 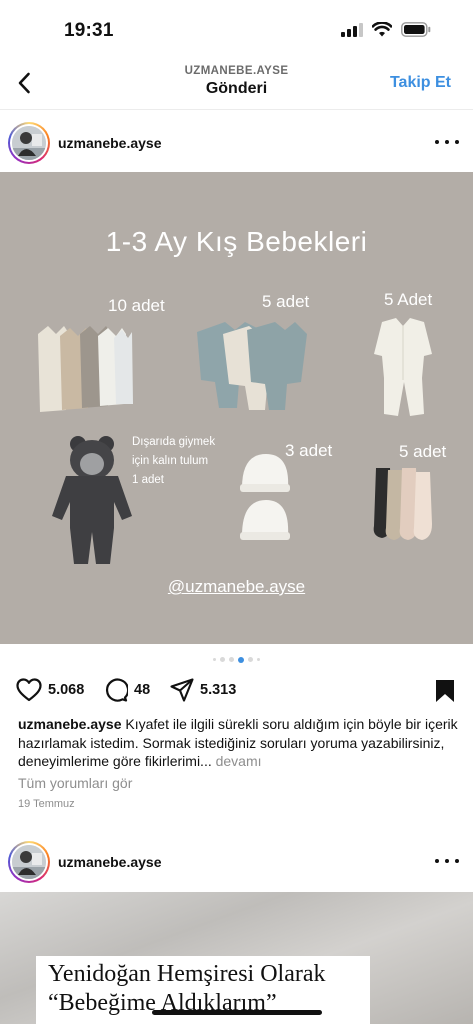 What do you see at coordinates (423, 451) in the screenshot?
I see `image-label-socks: 5 adet` at bounding box center [423, 451].